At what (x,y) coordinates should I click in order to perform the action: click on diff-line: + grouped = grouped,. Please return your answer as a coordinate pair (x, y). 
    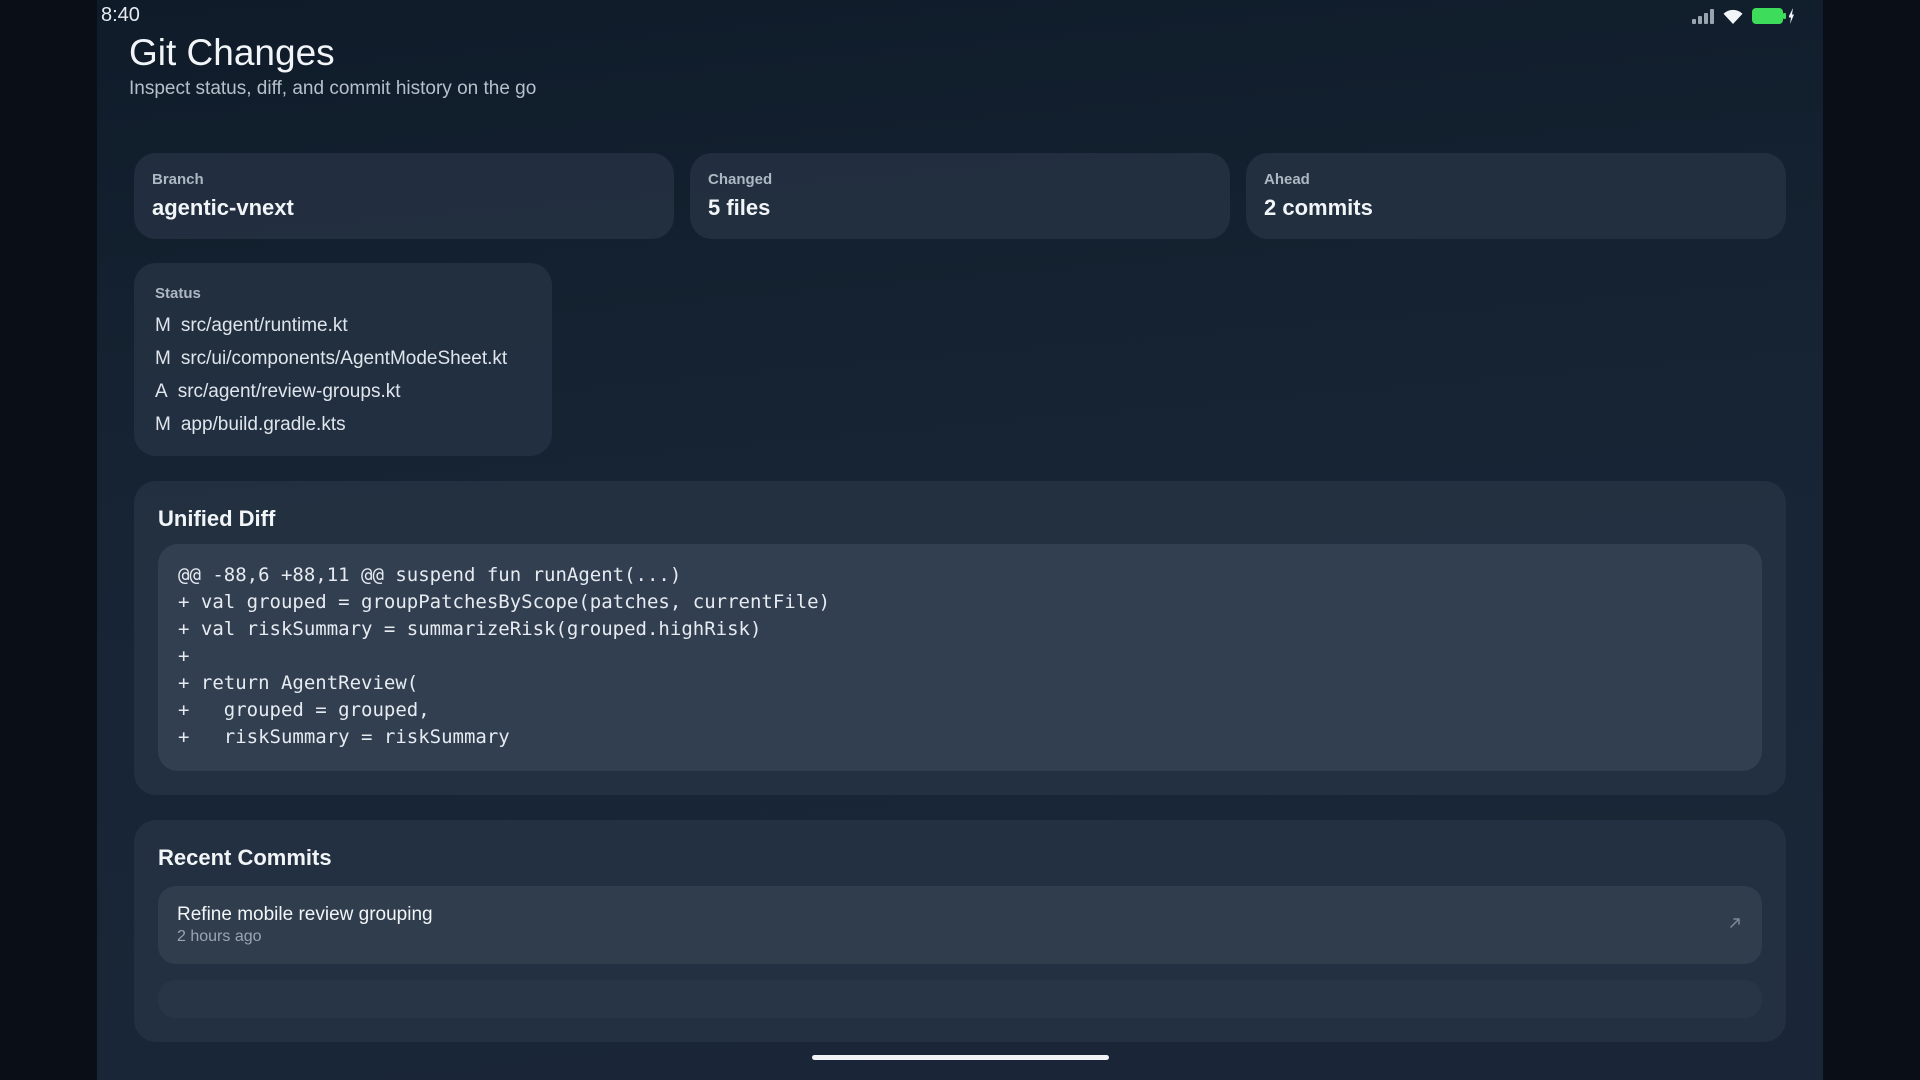
    Looking at the image, I should click on (304, 710).